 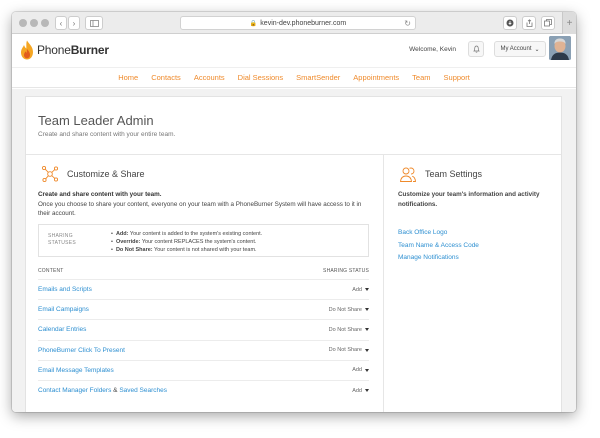 I want to click on content-link-click-to-present: PhoneBurner Click To Present, so click(x=81, y=350).